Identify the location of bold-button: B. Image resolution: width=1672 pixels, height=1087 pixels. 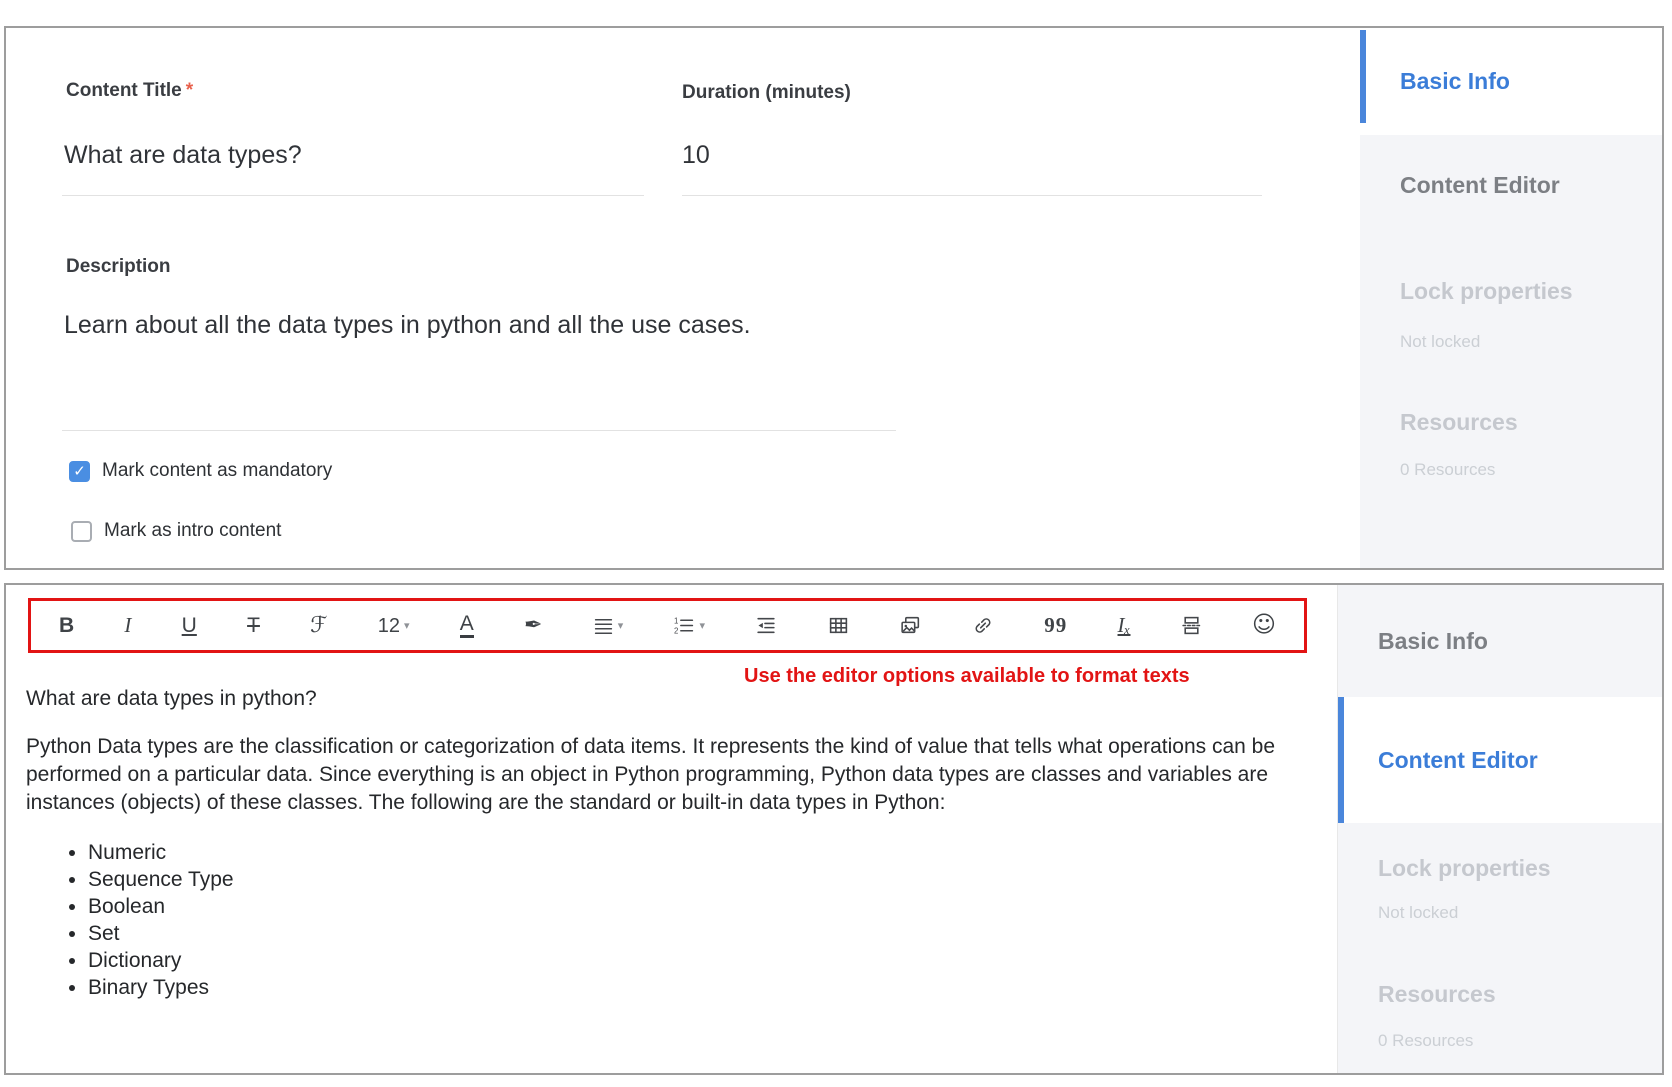
(66, 625).